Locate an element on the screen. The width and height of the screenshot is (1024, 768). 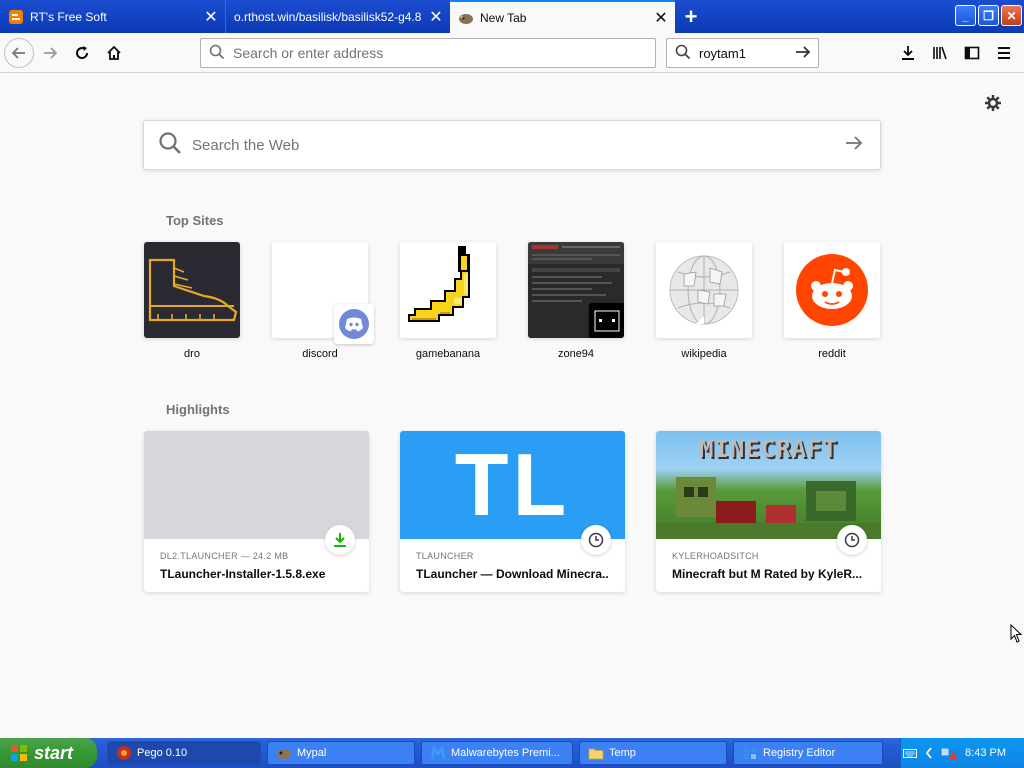
highlights-heading: Highlights is located at coordinates (198, 409).